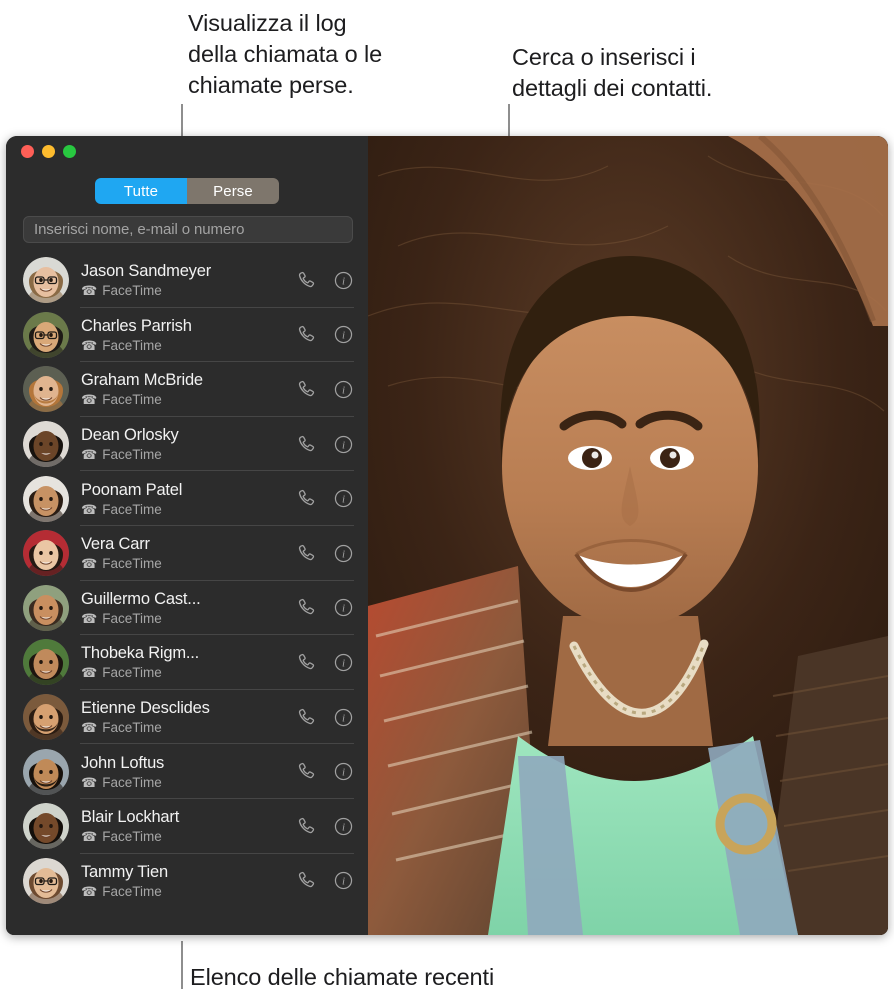 The height and width of the screenshot is (1003, 894). I want to click on contact-name: Jason Sandmeyer, so click(146, 271).